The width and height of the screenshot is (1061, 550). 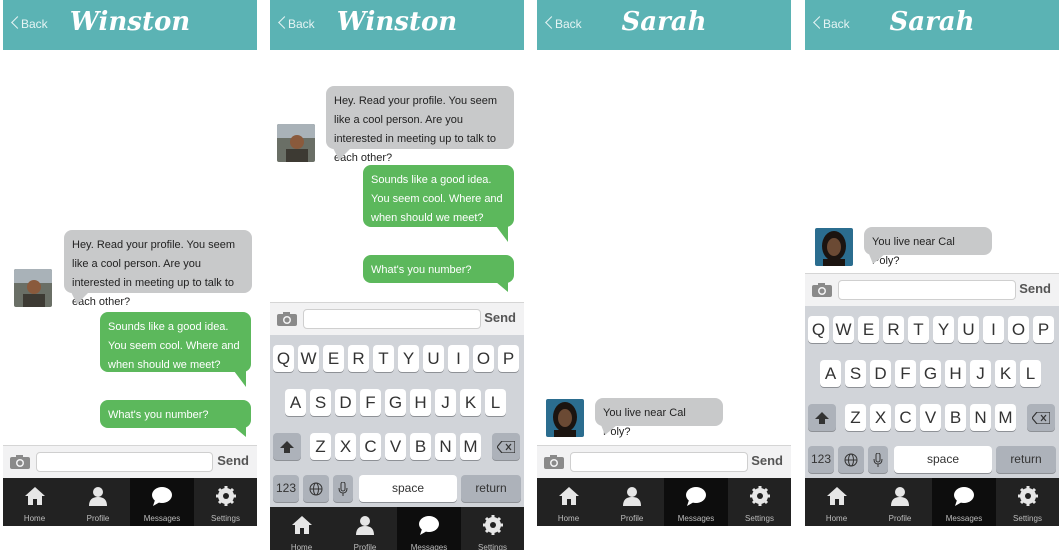 What do you see at coordinates (1027, 518) in the screenshot?
I see `tab-label: Settings` at bounding box center [1027, 518].